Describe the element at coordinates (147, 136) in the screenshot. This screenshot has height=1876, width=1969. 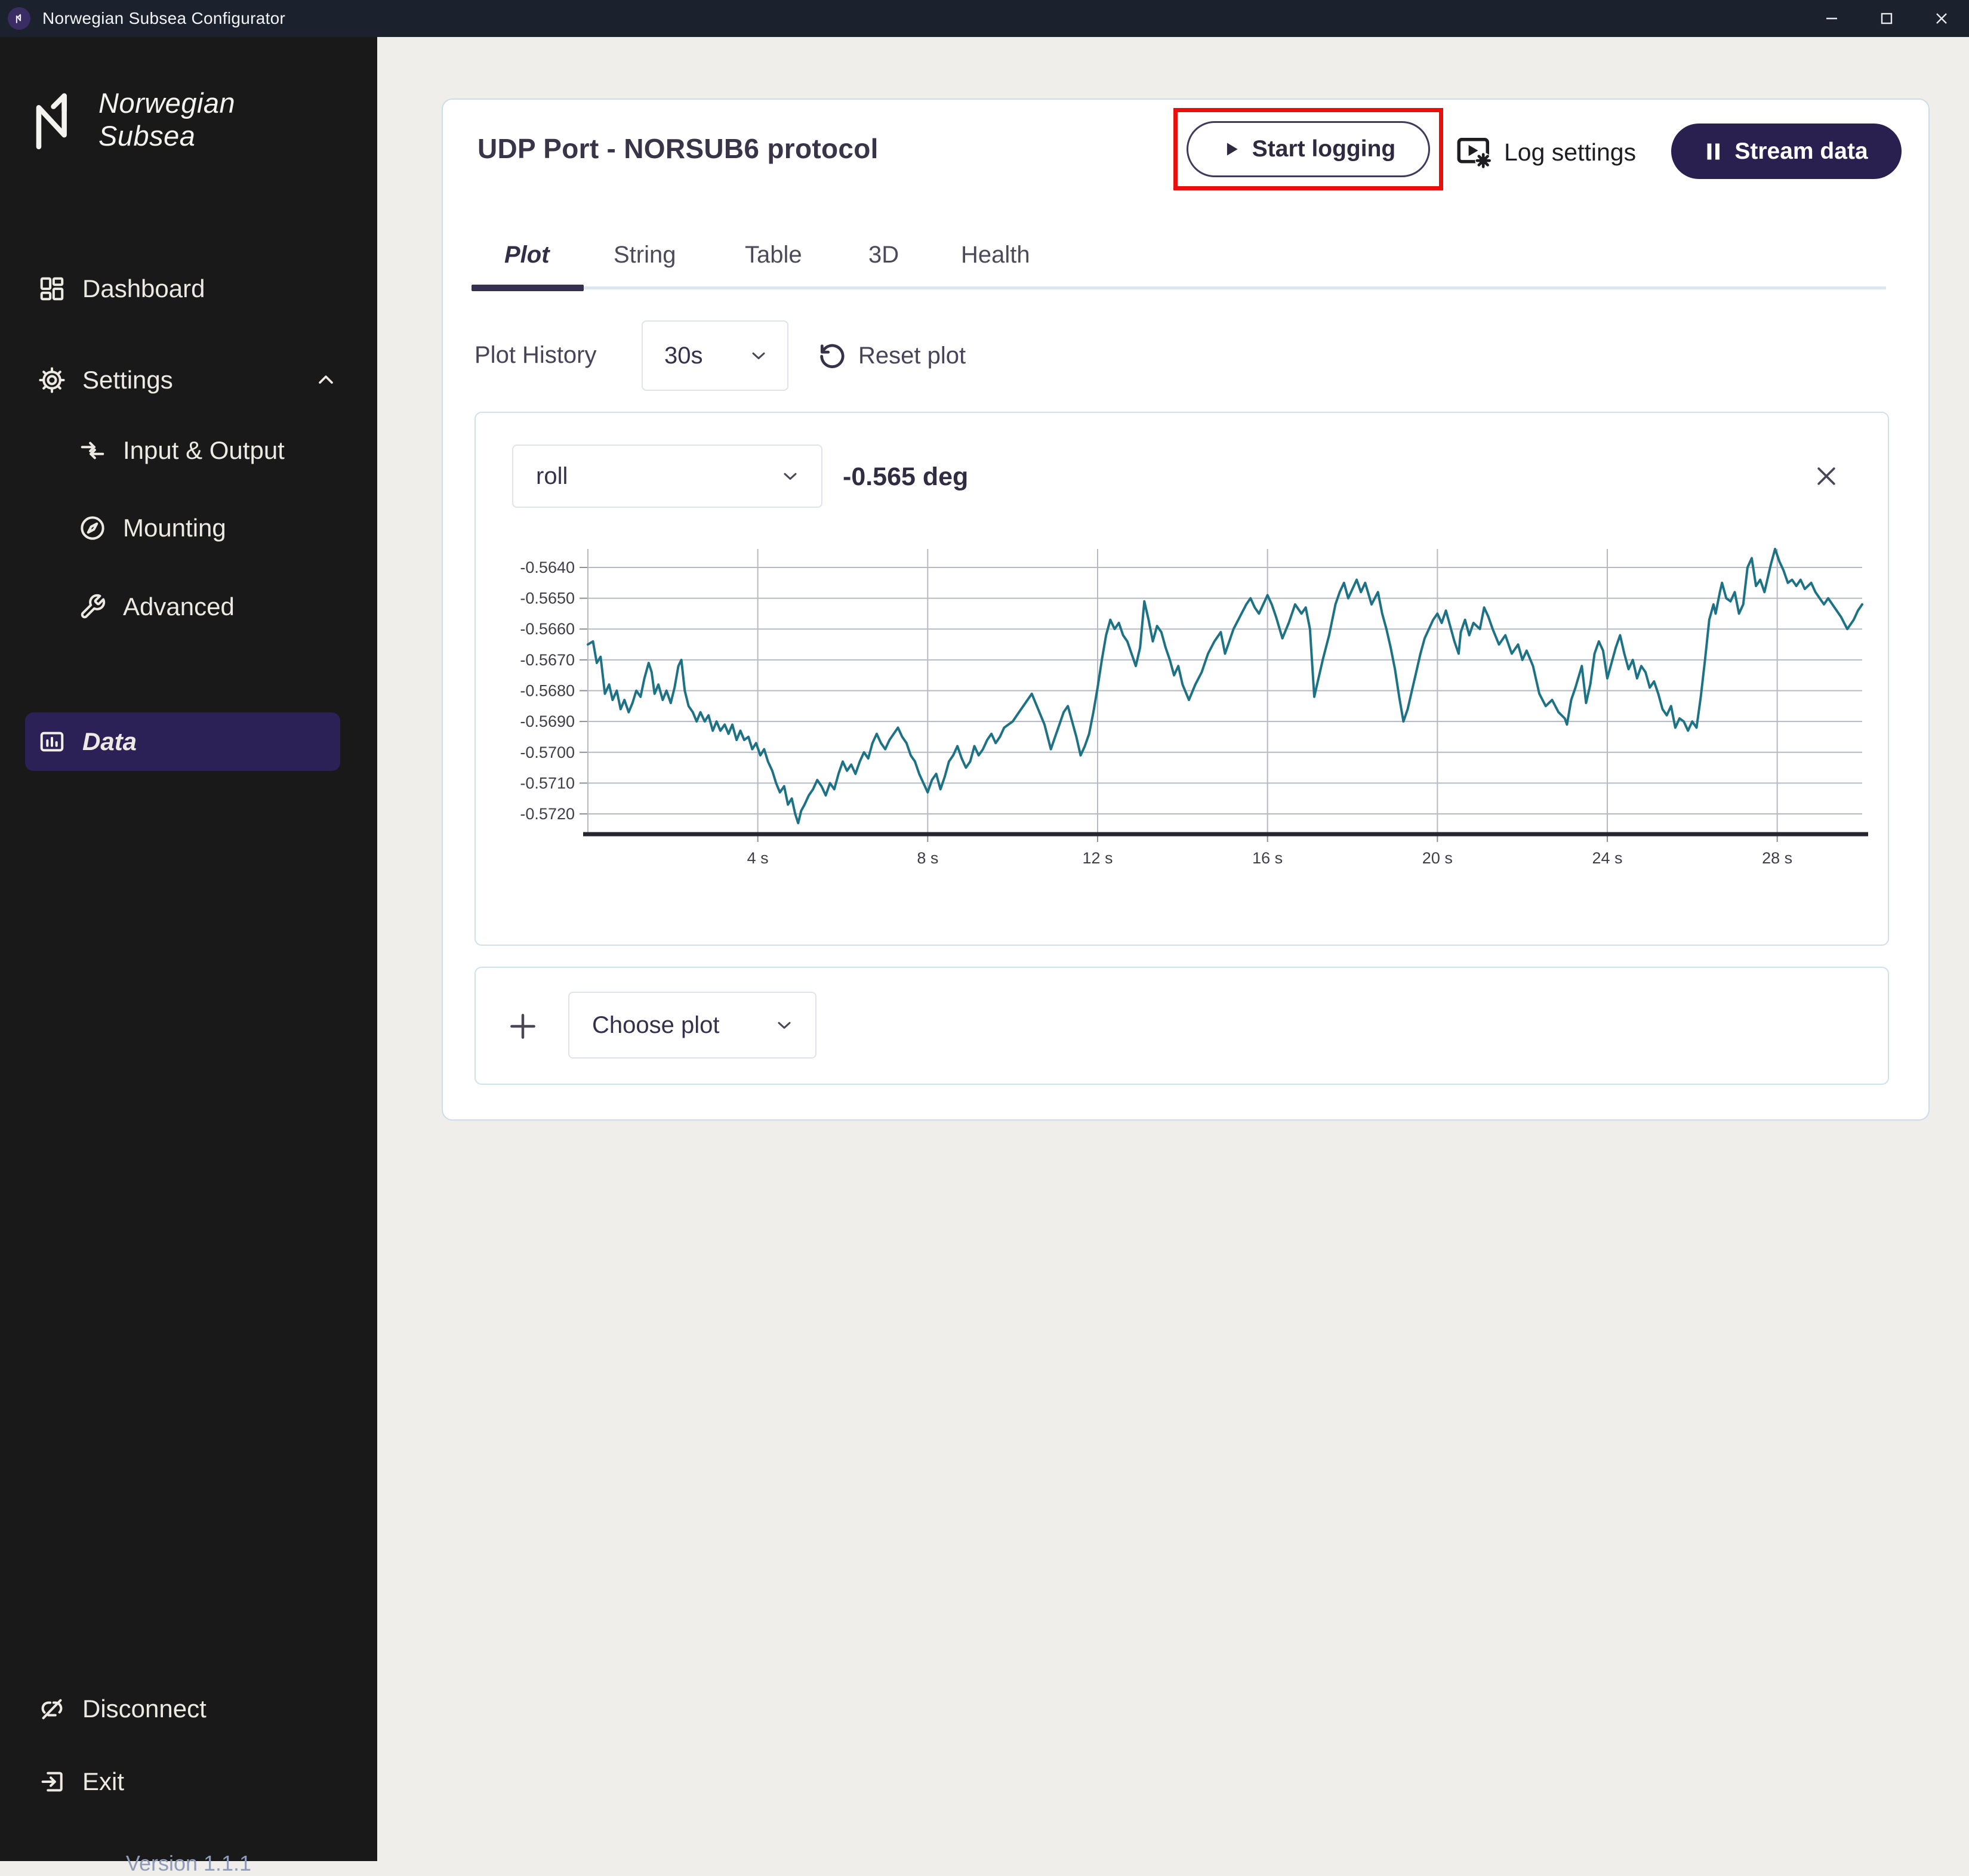
I see `brand-logo-line2: Subsea` at that location.